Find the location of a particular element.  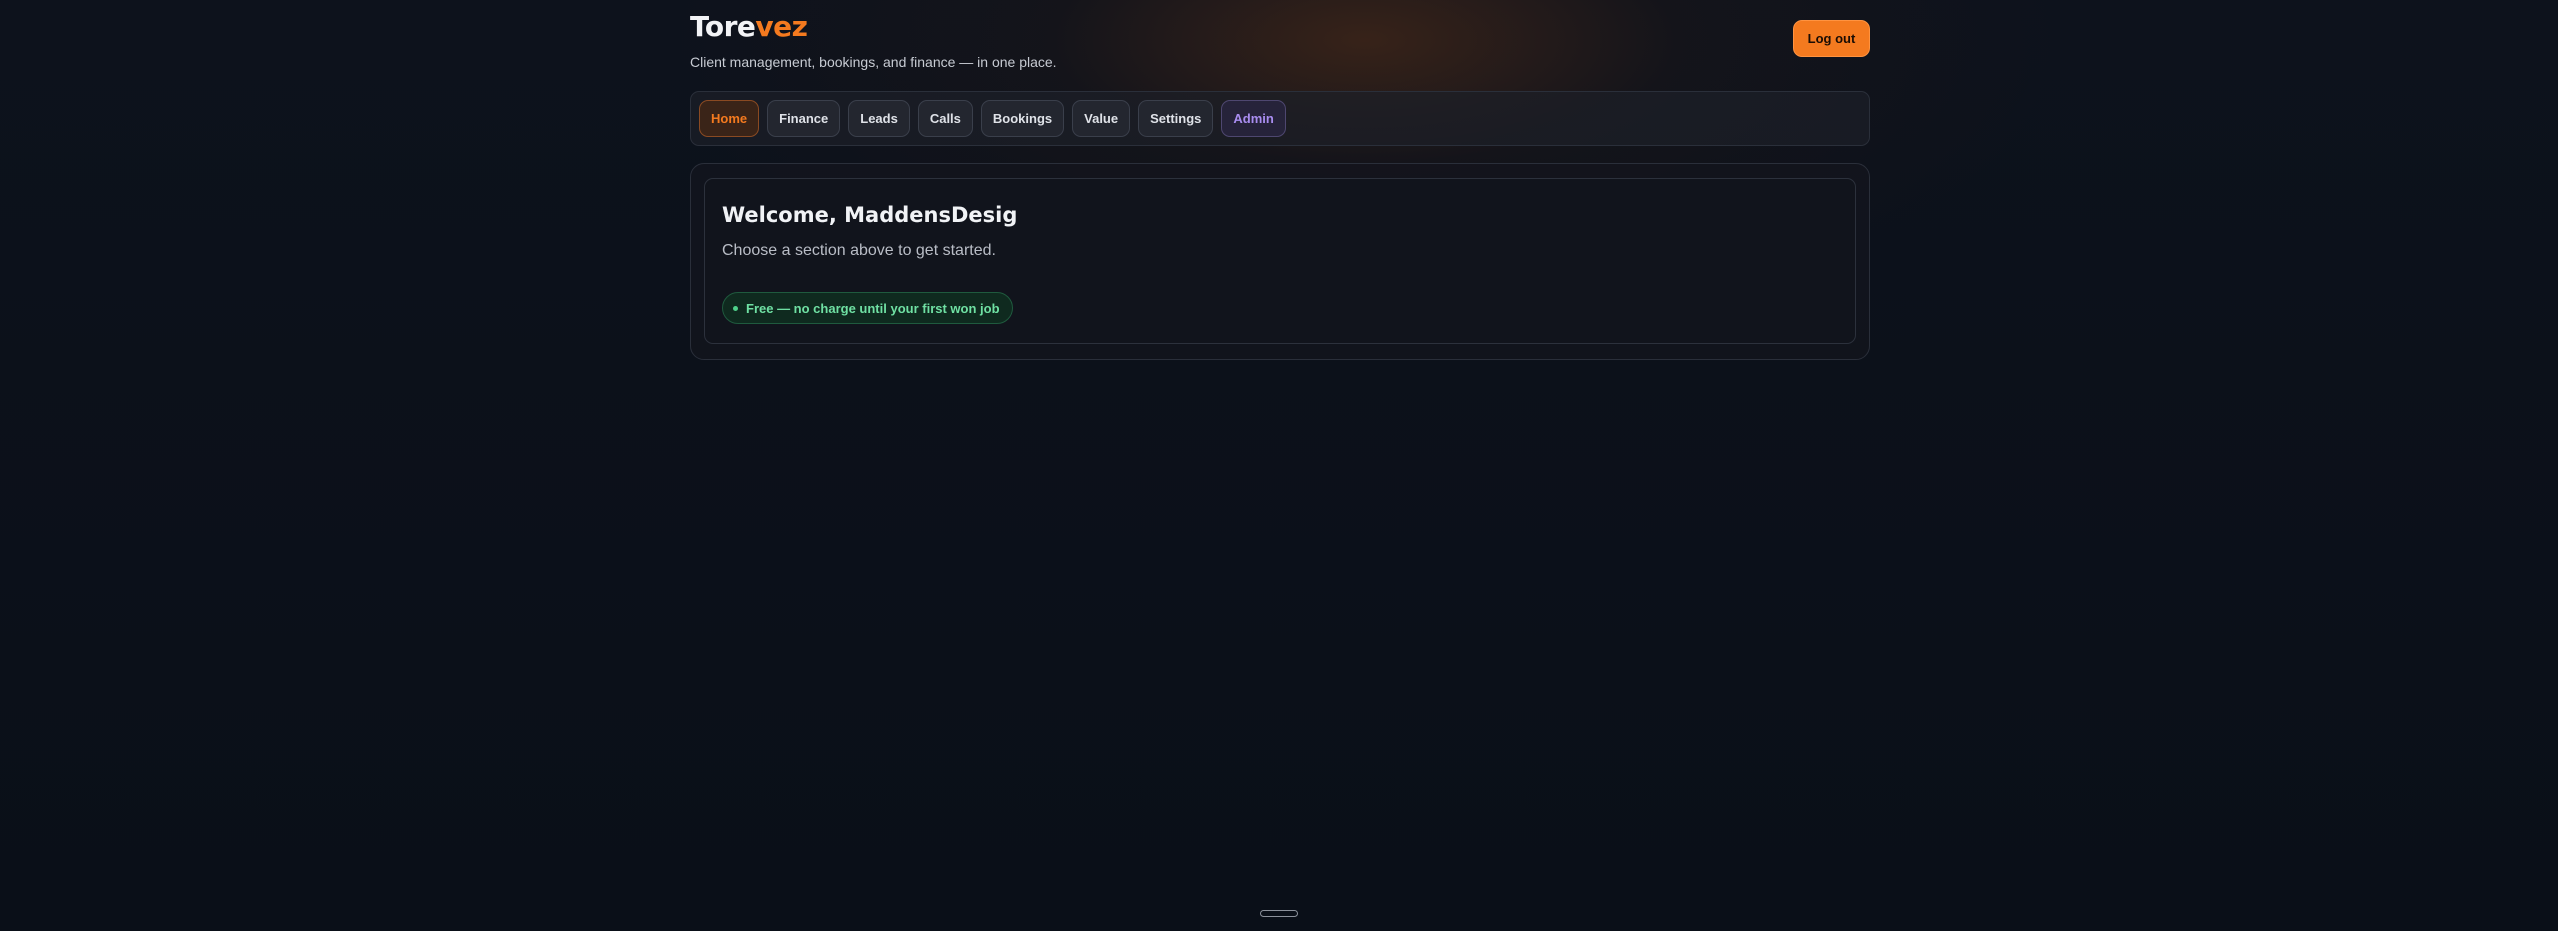

logout-button: Log out is located at coordinates (1831, 38).